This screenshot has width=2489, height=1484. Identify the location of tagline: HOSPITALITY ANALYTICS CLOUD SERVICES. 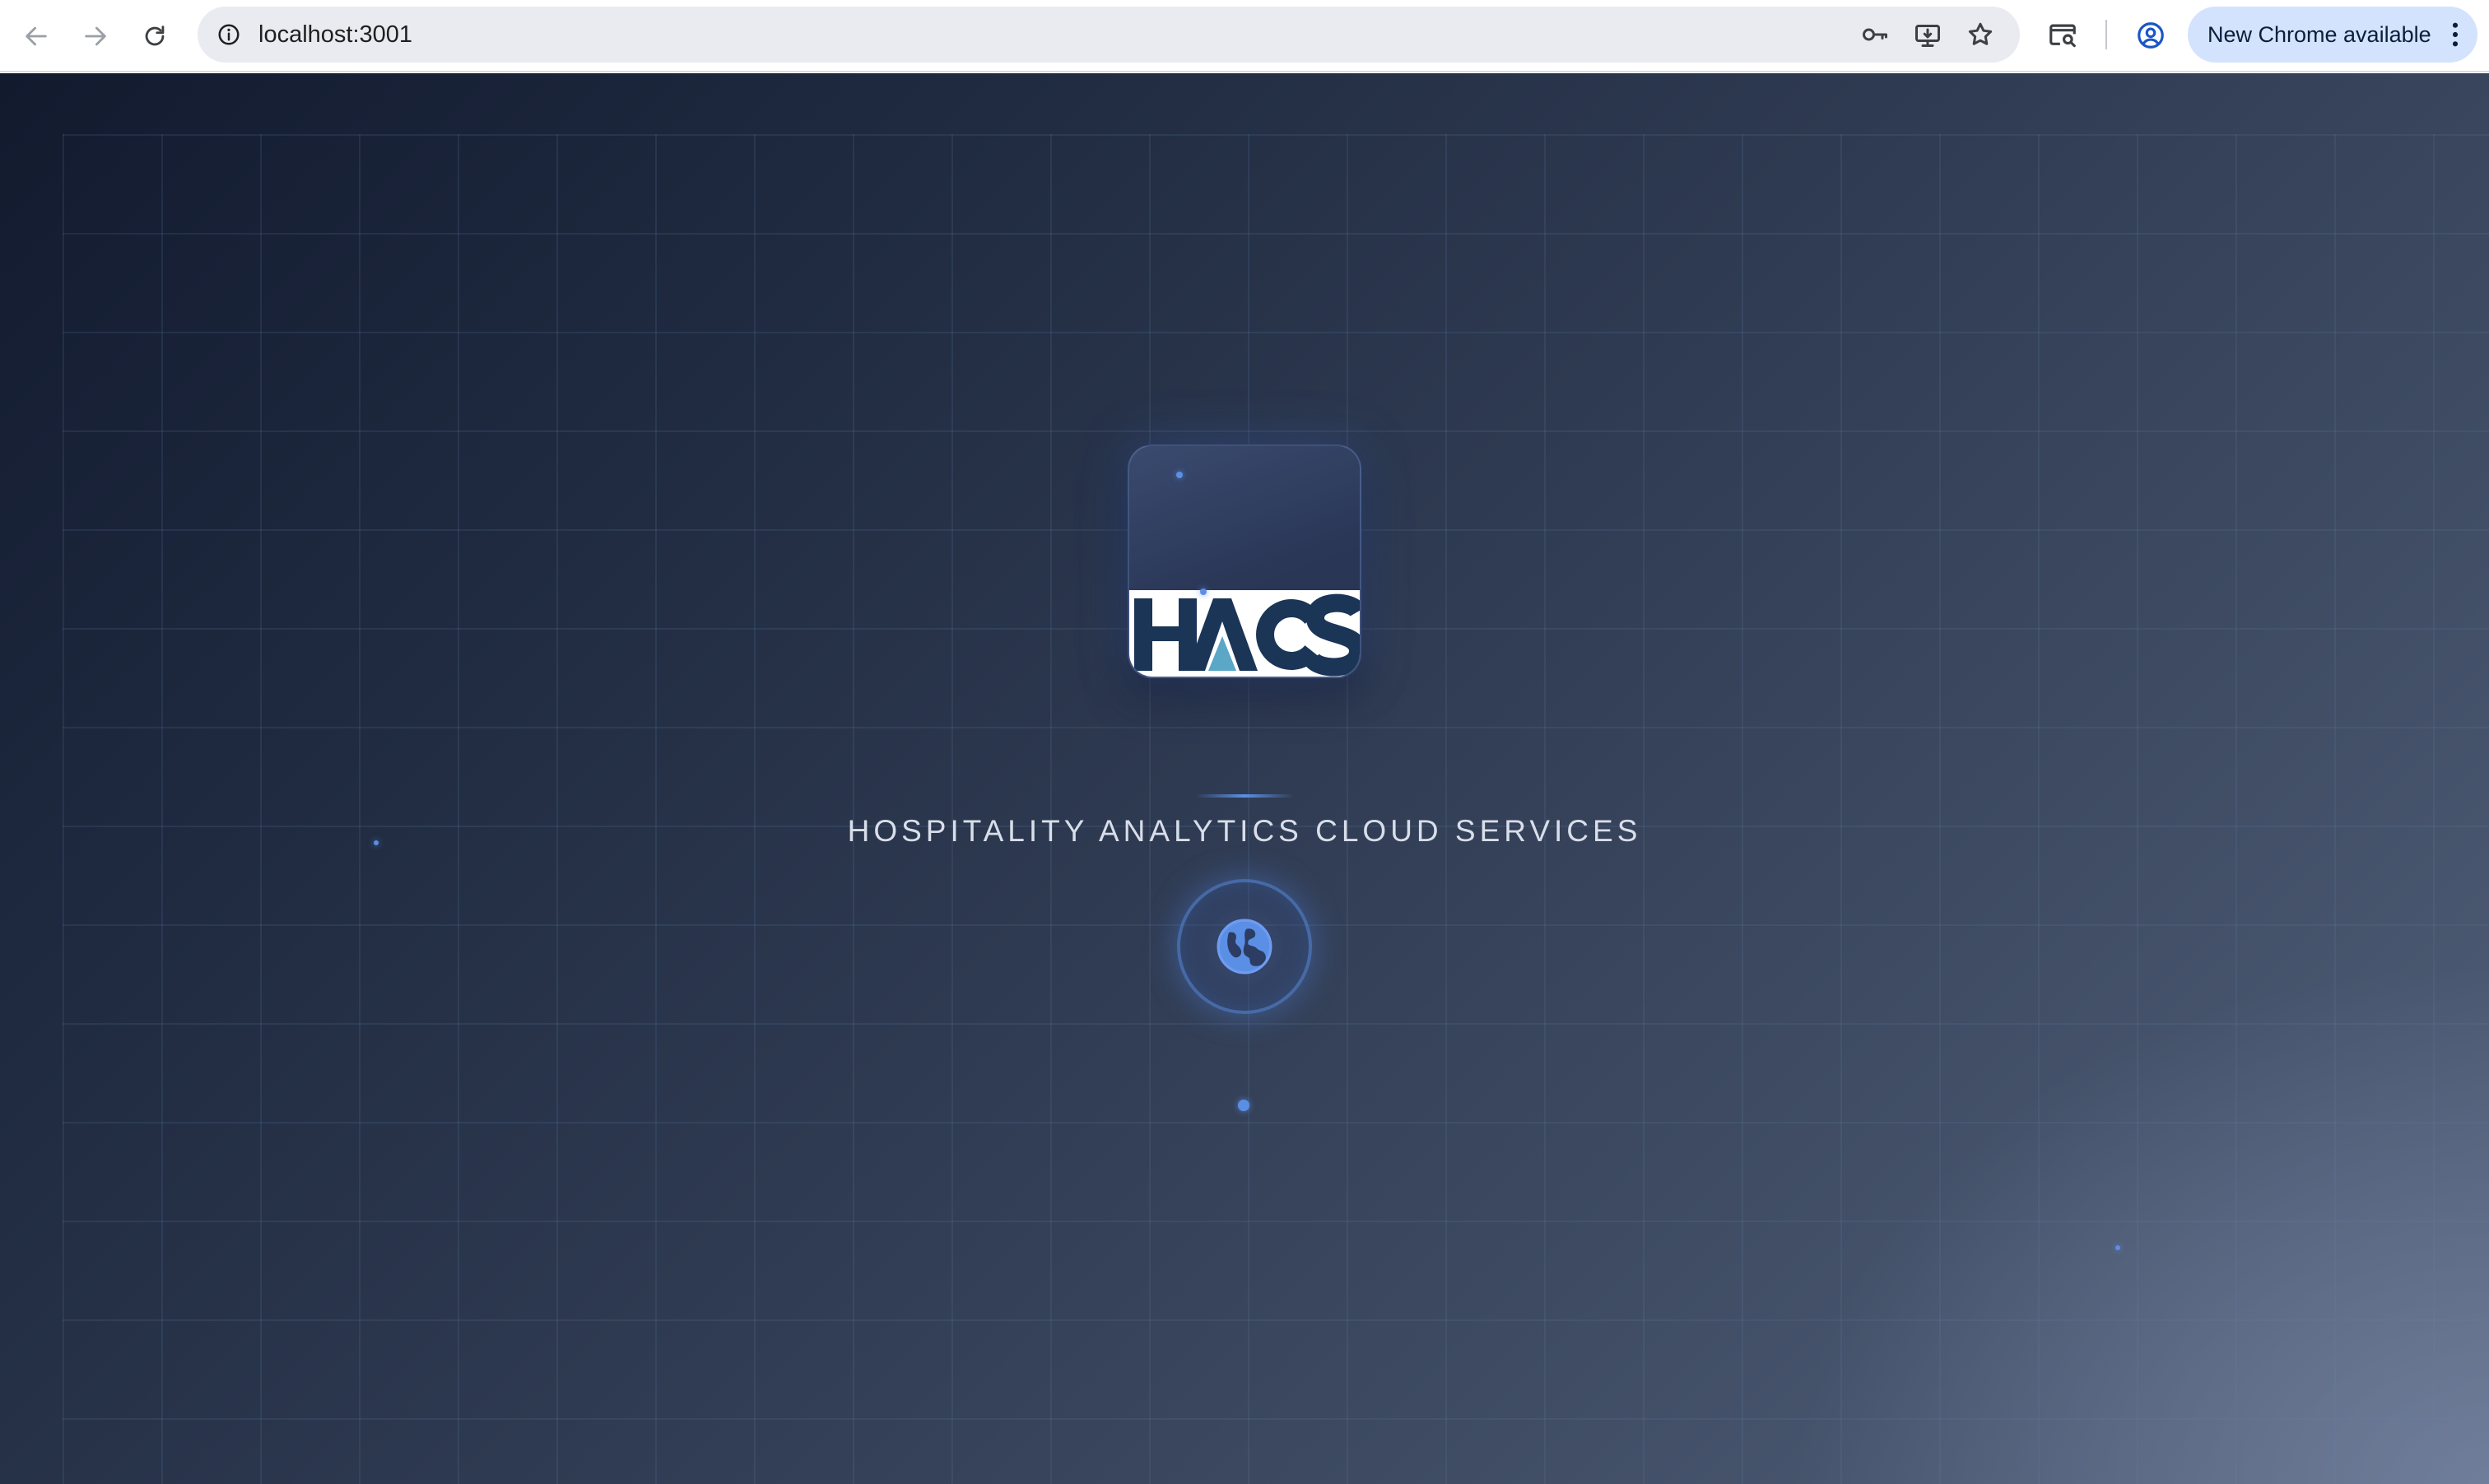
(1244, 831).